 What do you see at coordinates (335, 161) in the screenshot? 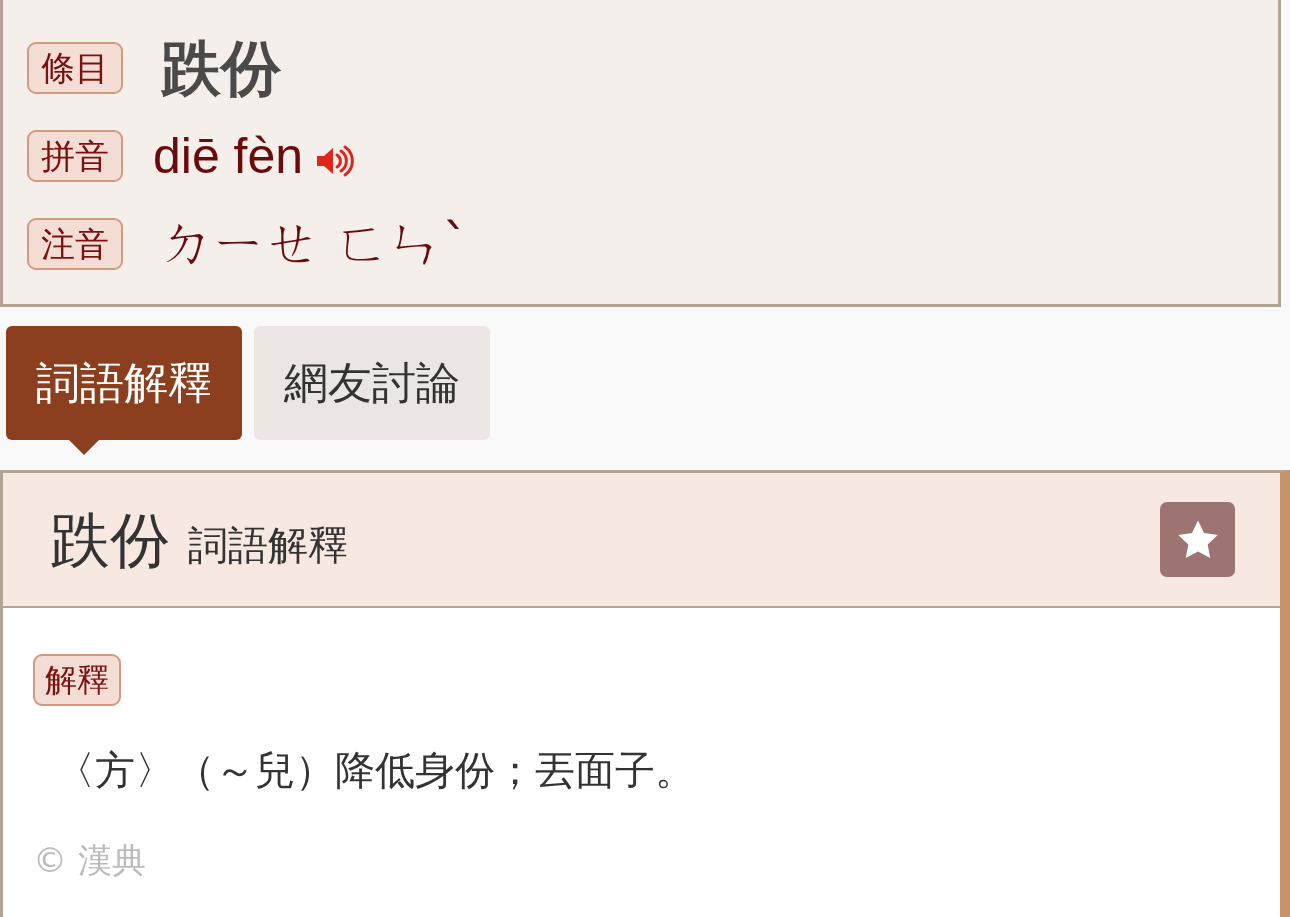
I see `speaker-icon` at bounding box center [335, 161].